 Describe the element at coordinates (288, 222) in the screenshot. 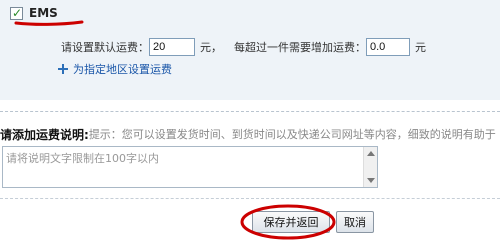

I see `red-circle-annotation` at that location.